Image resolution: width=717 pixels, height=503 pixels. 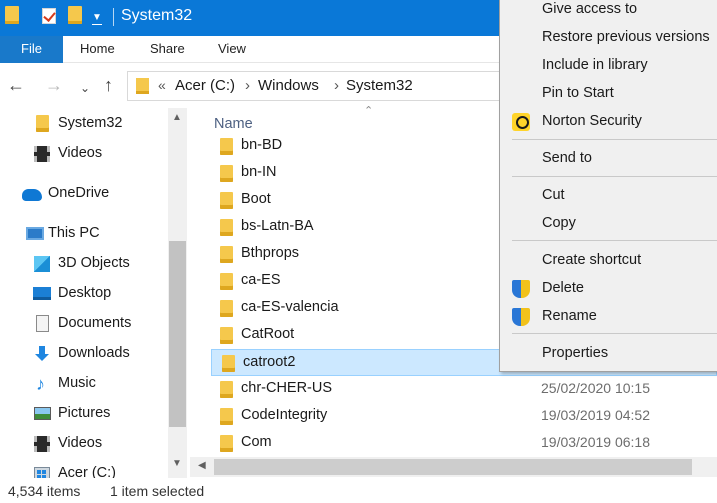 I want to click on menu-item-label: Create shortcut, so click(x=592, y=260).